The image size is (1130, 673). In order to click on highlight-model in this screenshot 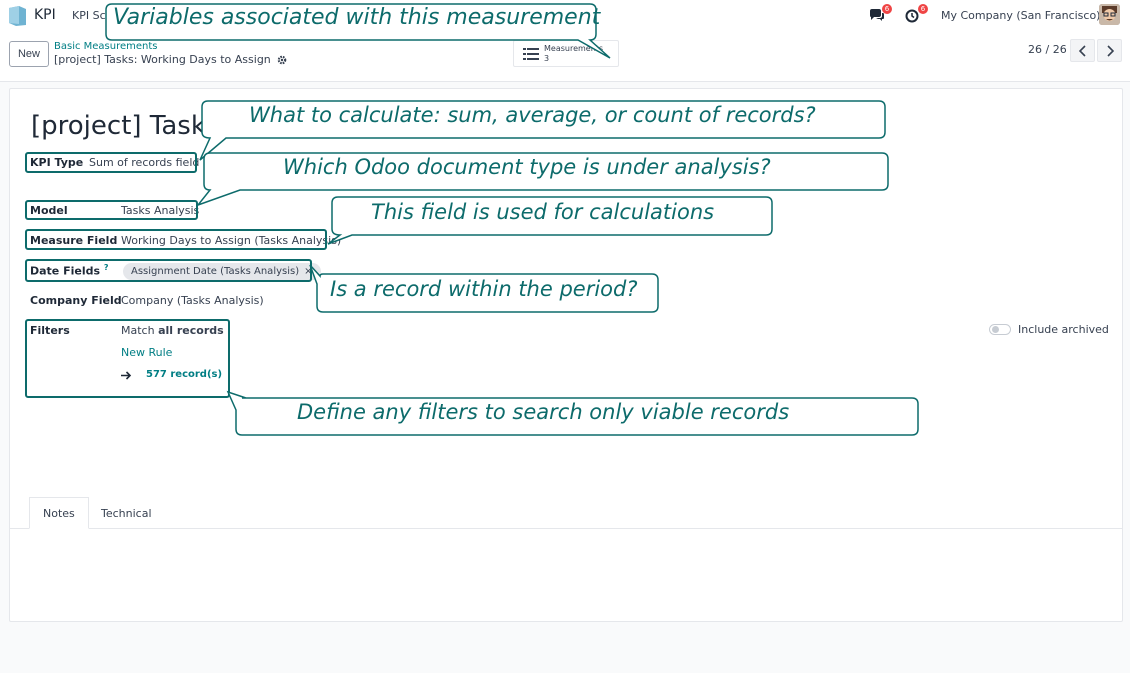, I will do `click(111, 210)`.